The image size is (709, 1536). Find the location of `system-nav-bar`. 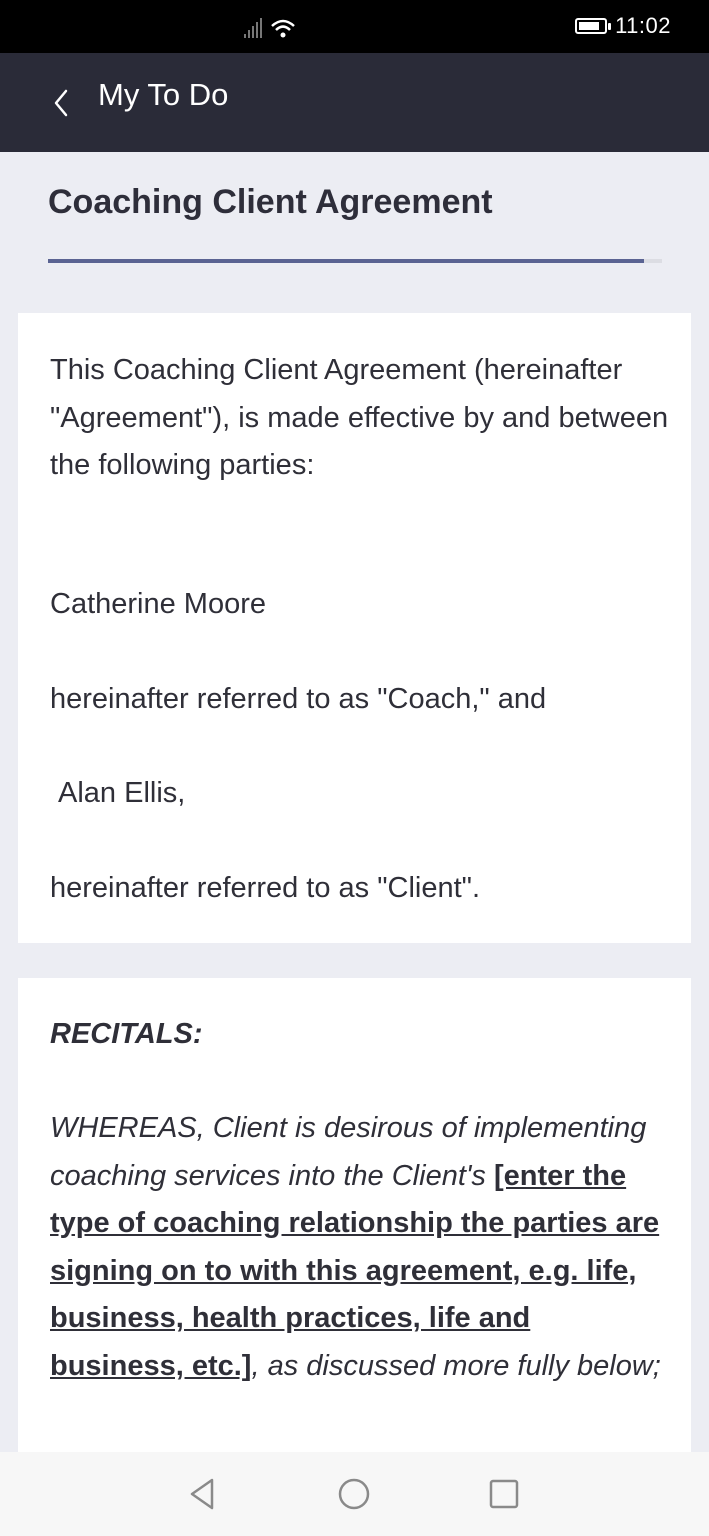

system-nav-bar is located at coordinates (354, 1494).